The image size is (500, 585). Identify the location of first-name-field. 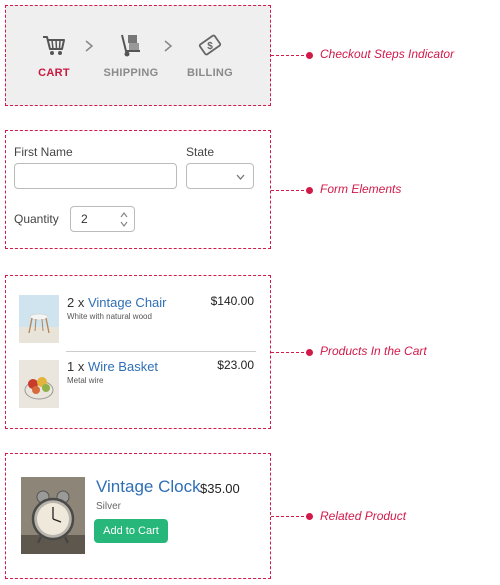
(95, 176).